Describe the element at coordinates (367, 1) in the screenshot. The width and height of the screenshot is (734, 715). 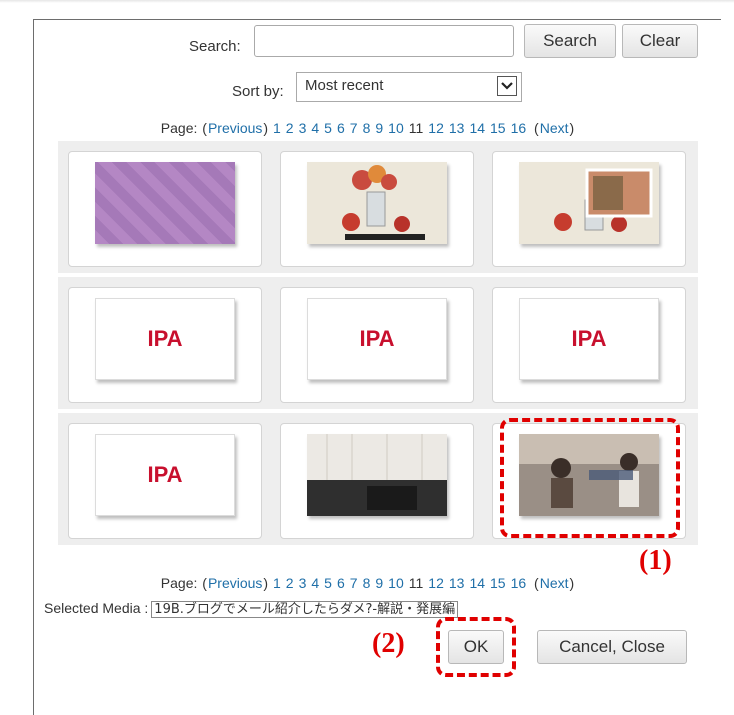
I see `top-shadow` at that location.